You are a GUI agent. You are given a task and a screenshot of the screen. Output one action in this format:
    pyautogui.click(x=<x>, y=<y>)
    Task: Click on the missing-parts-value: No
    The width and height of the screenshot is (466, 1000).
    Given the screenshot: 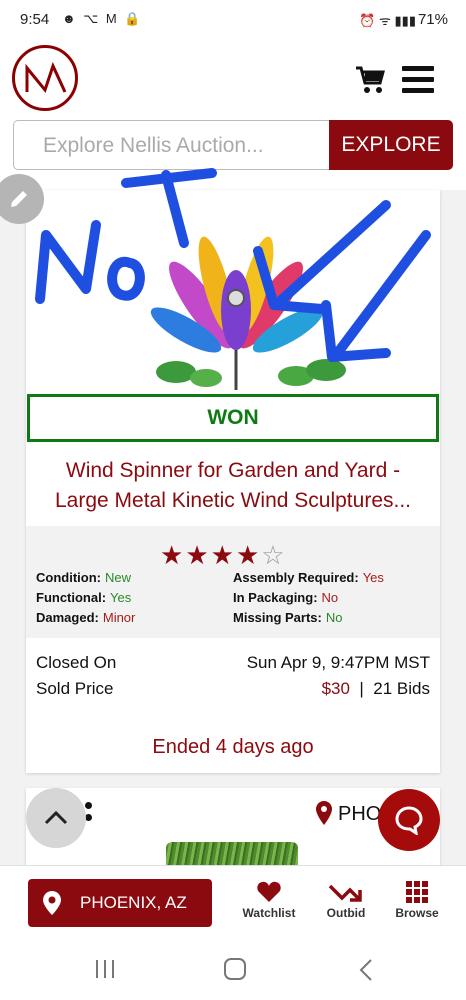 What is the action you would take?
    pyautogui.click(x=334, y=617)
    